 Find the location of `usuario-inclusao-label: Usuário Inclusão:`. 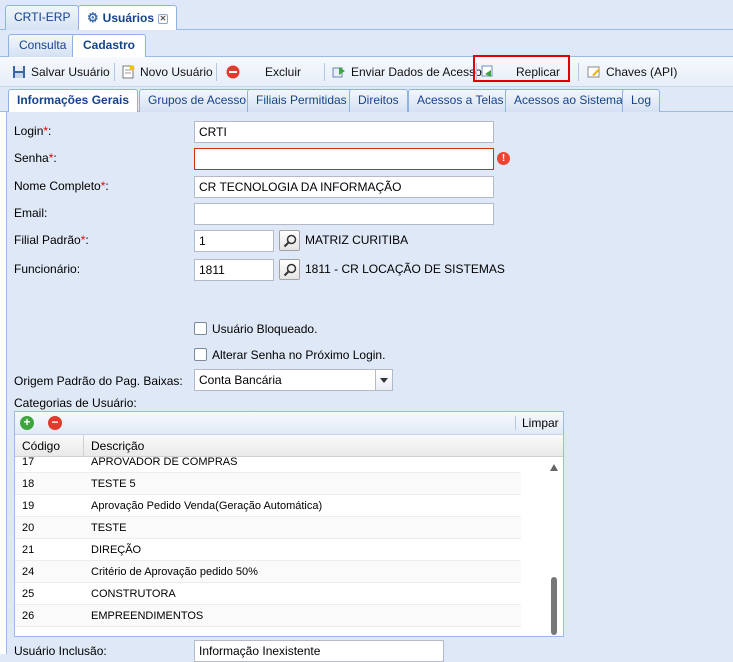

usuario-inclusao-label: Usuário Inclusão: is located at coordinates (60, 651).